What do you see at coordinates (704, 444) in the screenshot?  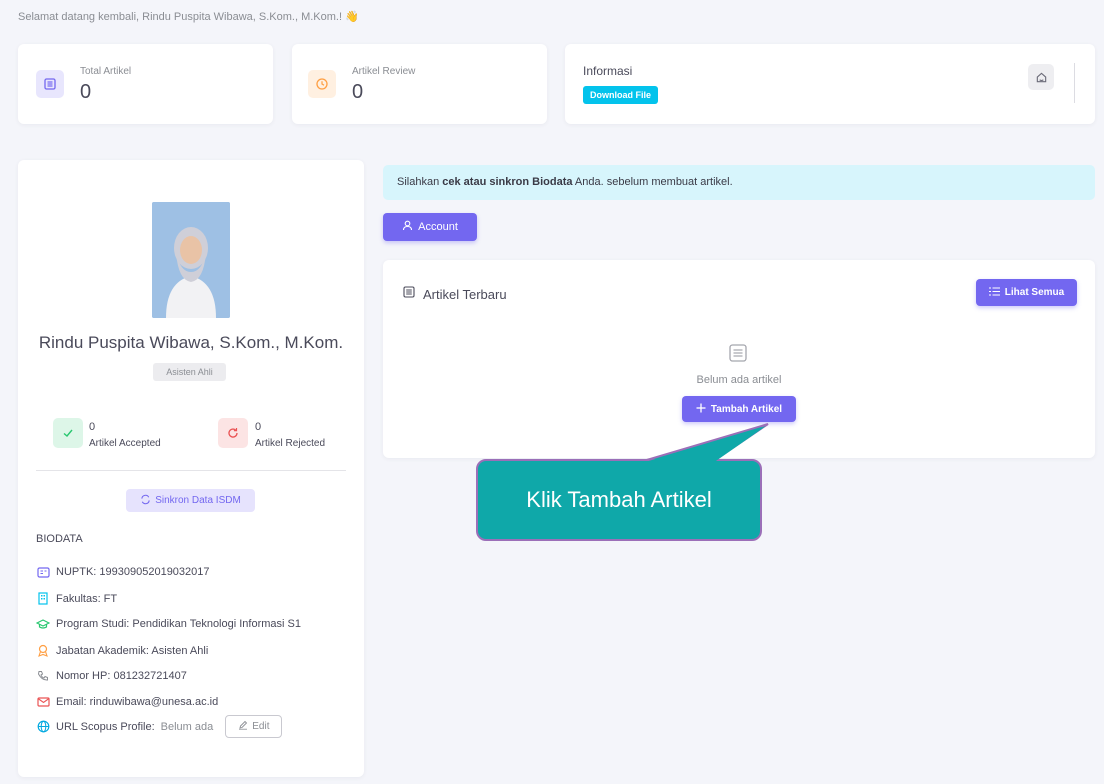 I see `callout-pointer-join` at bounding box center [704, 444].